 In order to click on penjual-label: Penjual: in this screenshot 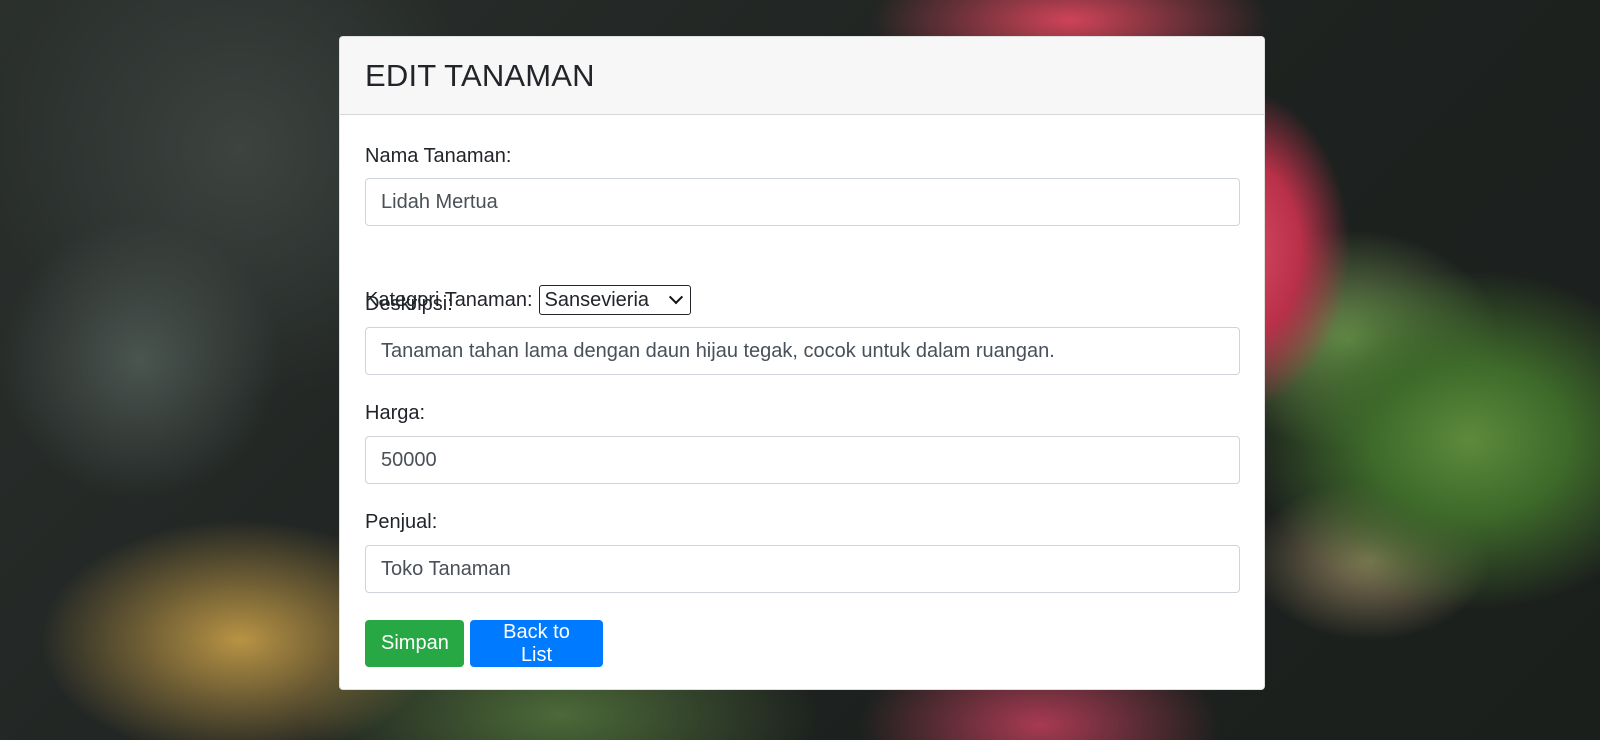, I will do `click(401, 522)`.